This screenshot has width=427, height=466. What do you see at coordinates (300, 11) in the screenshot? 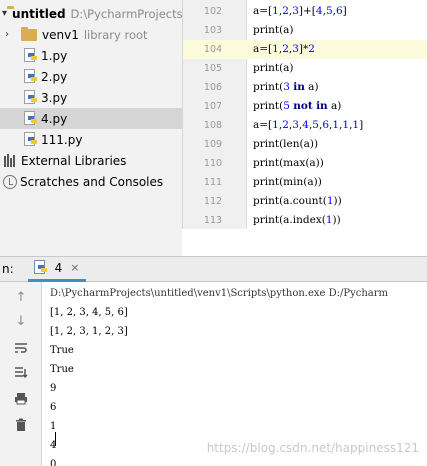
I see `code-text: a=[1,2,3]+[4,5,6]` at bounding box center [300, 11].